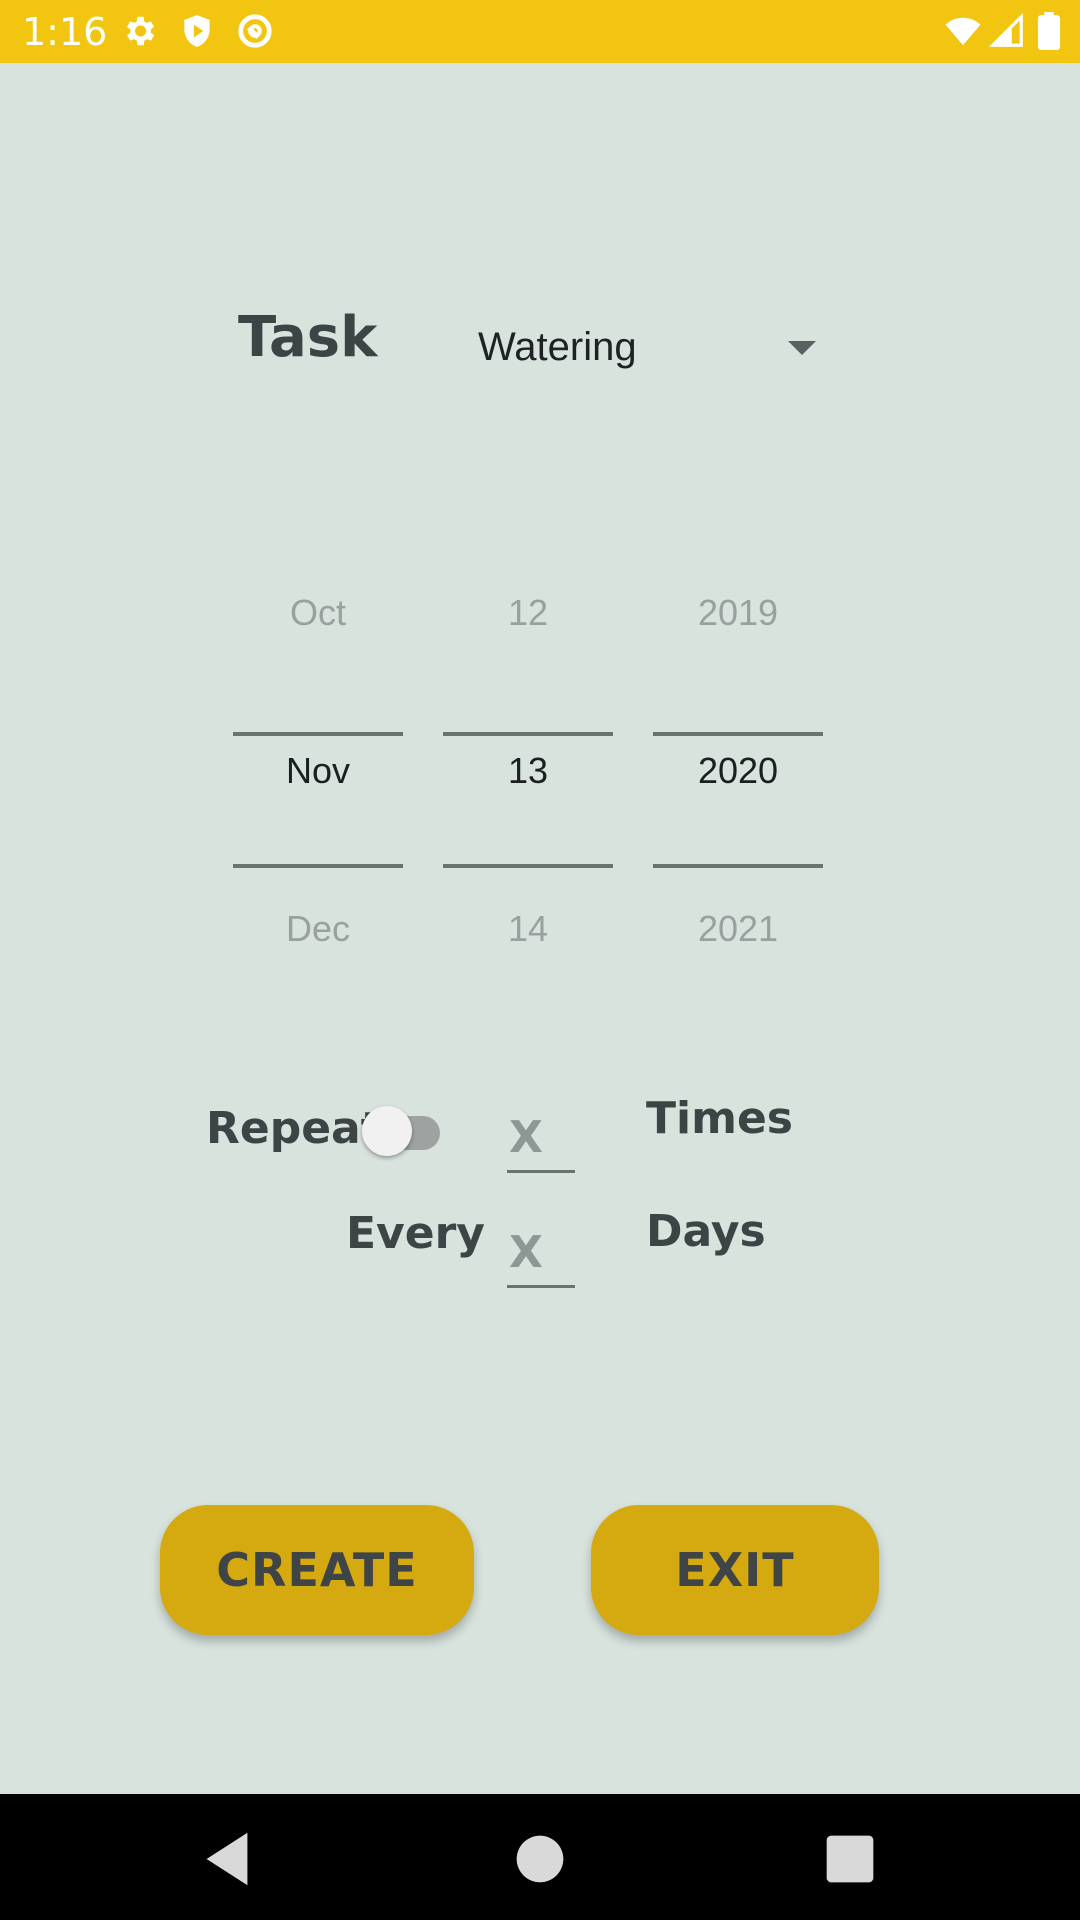 The height and width of the screenshot is (1920, 1080). What do you see at coordinates (528, 771) in the screenshot?
I see `day-selected: 13` at bounding box center [528, 771].